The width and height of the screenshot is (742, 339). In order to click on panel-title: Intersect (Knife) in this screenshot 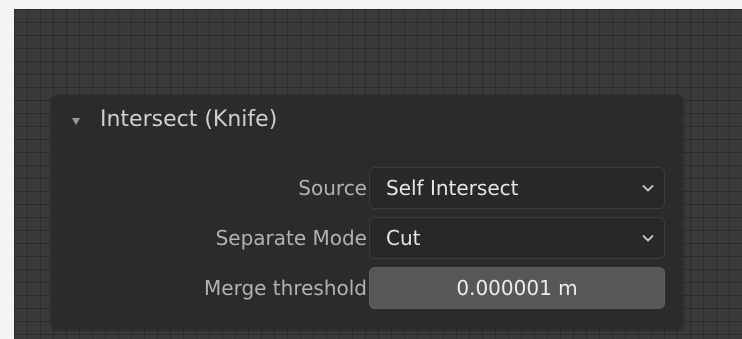, I will do `click(189, 119)`.